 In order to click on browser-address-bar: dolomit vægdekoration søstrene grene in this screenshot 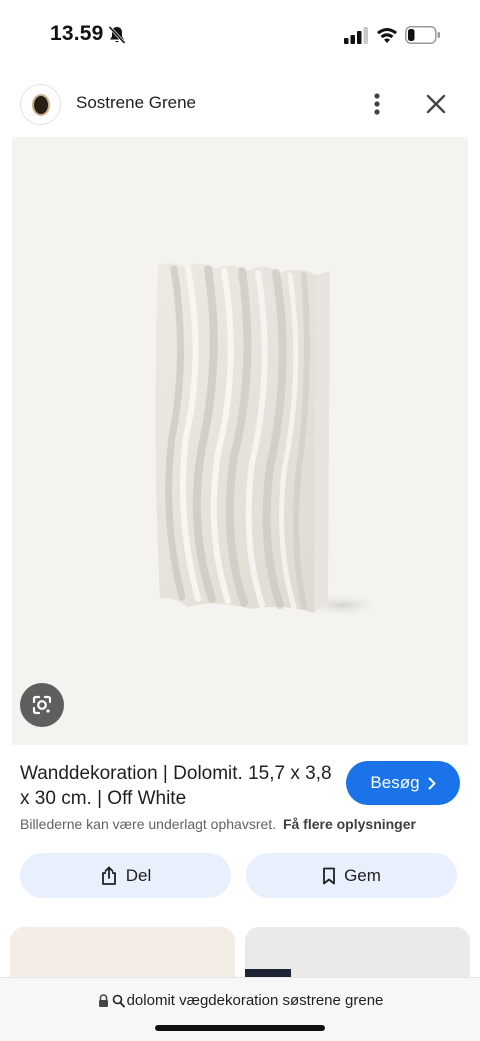, I will do `click(240, 1009)`.